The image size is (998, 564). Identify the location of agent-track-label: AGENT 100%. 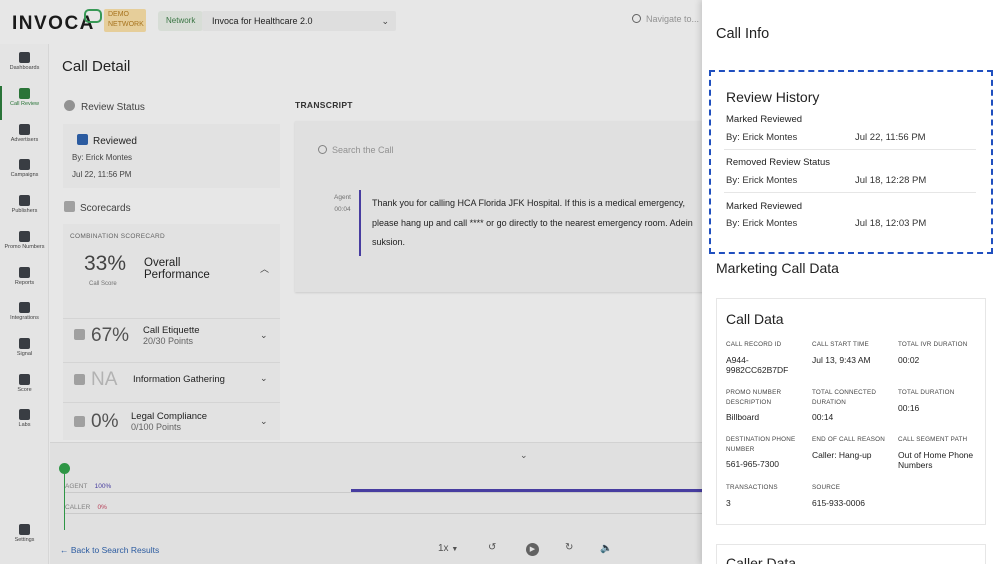
(88, 486).